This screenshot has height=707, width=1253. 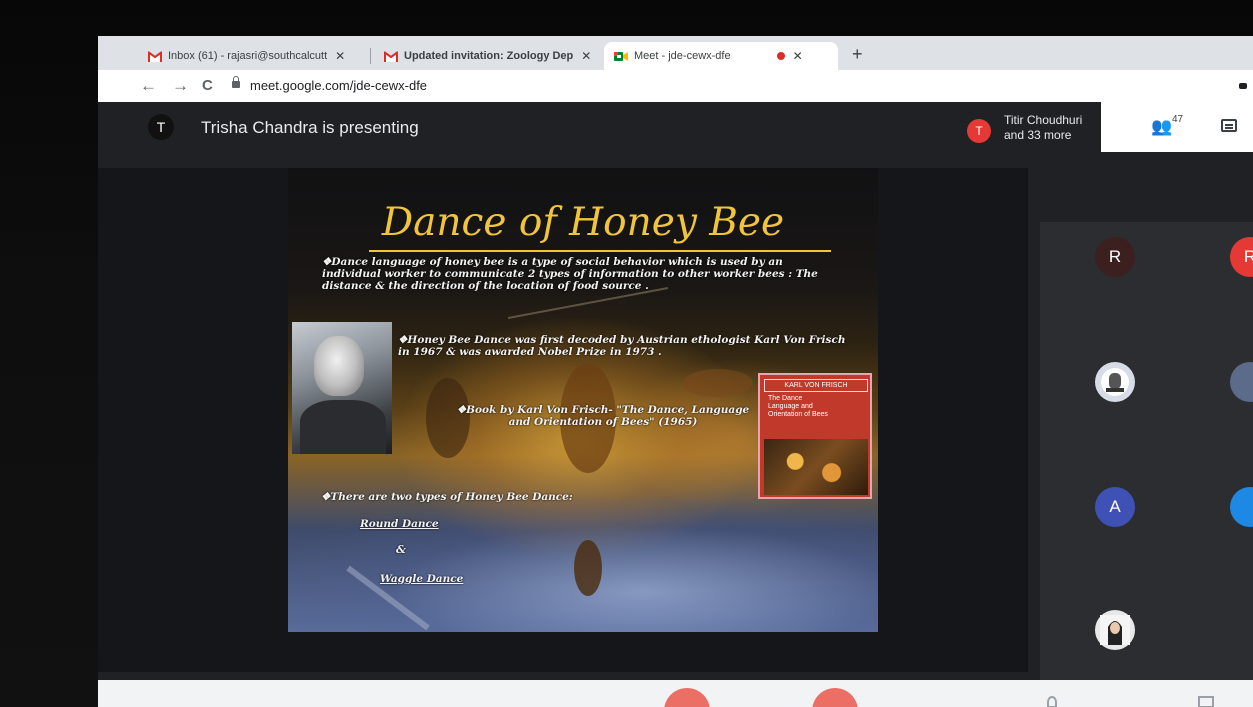 I want to click on book-title-line: The Dance, so click(x=785, y=398).